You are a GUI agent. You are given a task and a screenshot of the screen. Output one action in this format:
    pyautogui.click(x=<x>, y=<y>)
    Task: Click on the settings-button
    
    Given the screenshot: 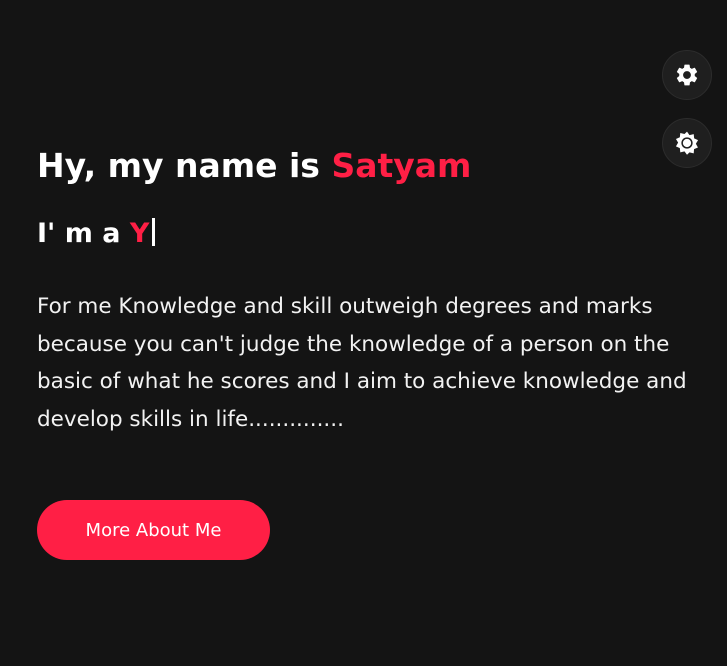 What is the action you would take?
    pyautogui.click(x=687, y=75)
    